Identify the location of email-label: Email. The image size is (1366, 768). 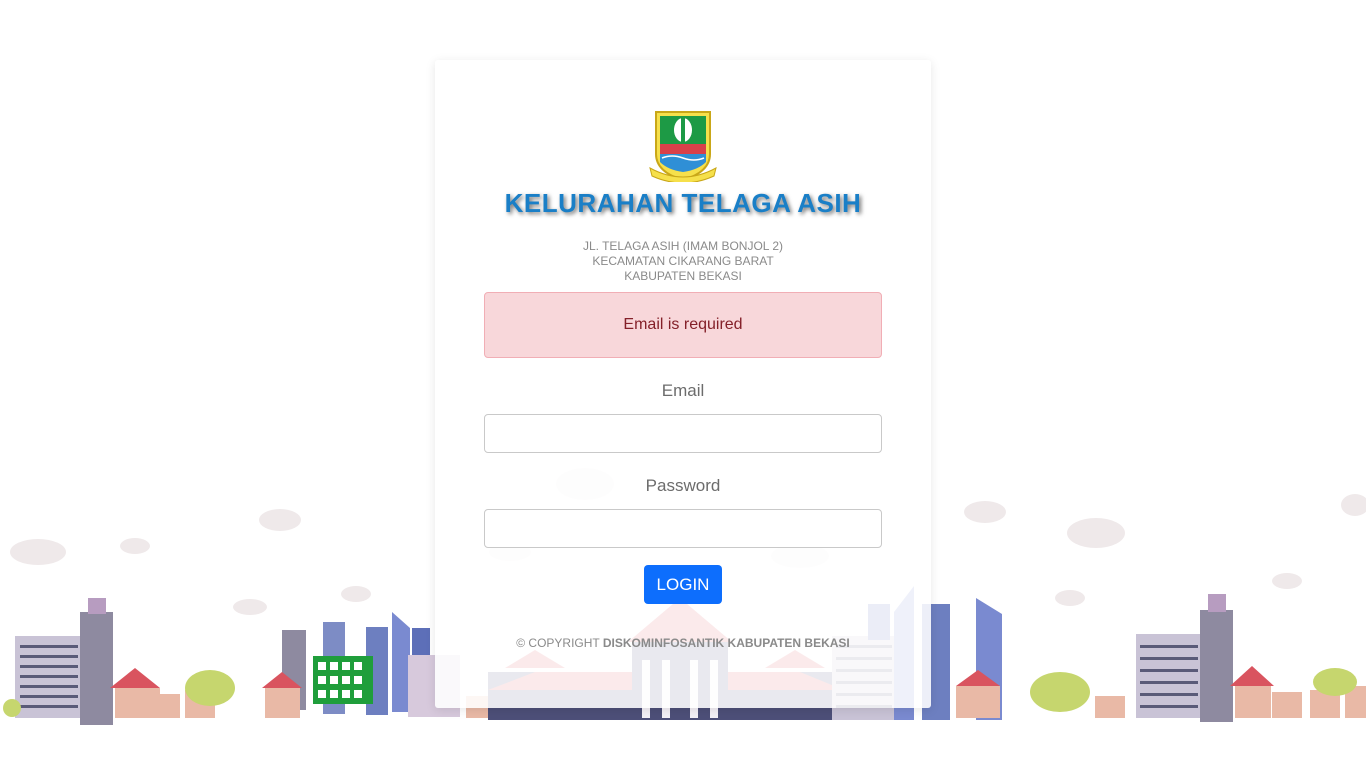
(683, 390).